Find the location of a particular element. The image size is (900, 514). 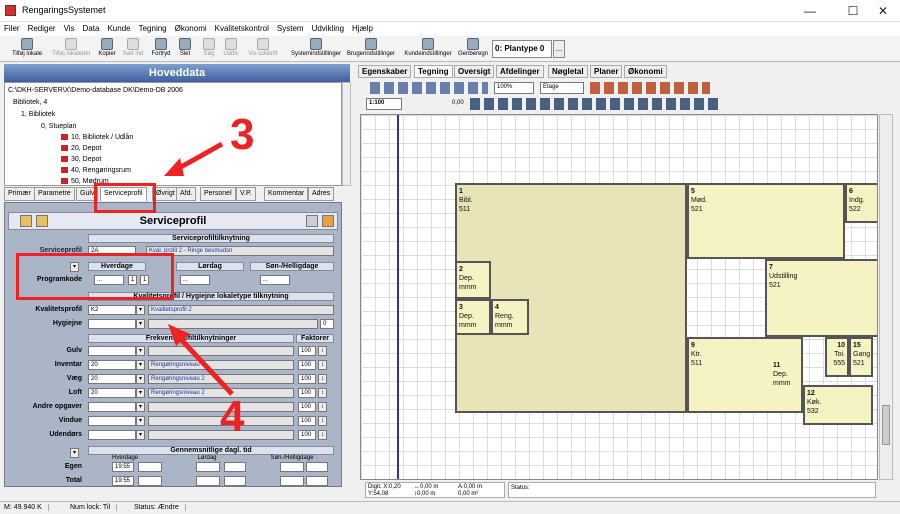

tree-node: 30, Depot is located at coordinates (81, 159).